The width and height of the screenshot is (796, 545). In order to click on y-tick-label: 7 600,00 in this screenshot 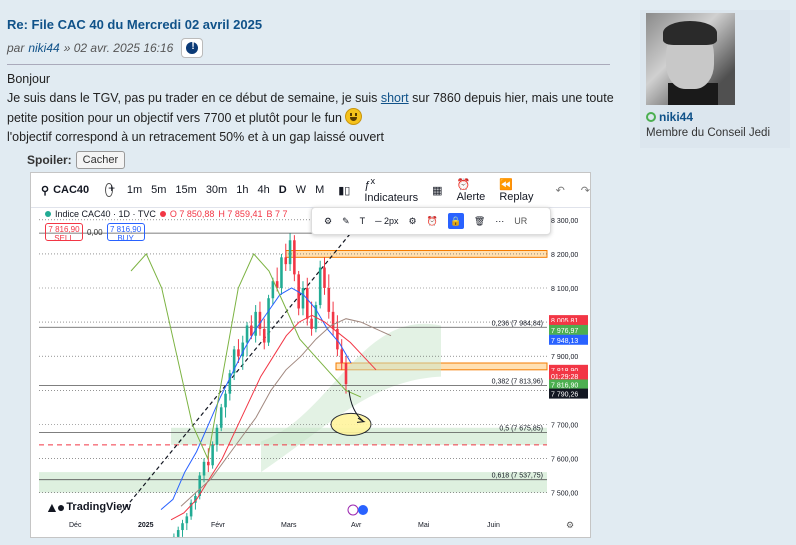, I will do `click(564, 459)`.